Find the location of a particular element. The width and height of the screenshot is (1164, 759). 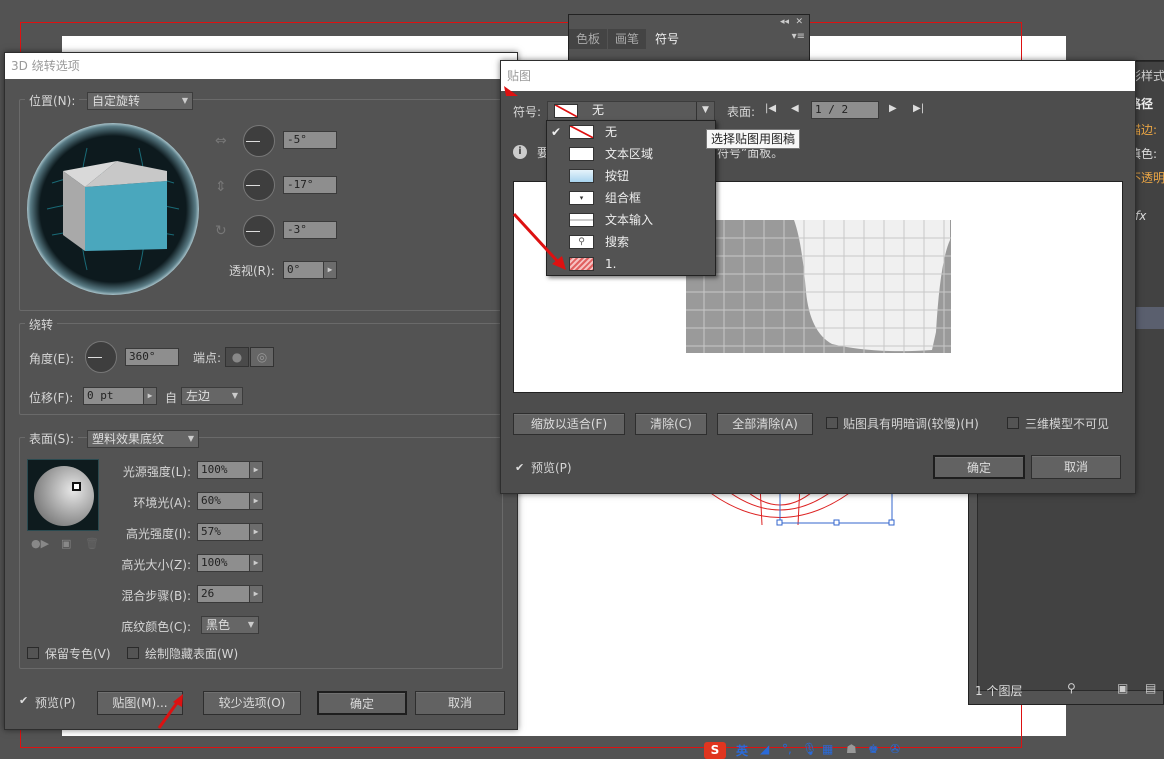

z-angle-dial is located at coordinates (259, 231).